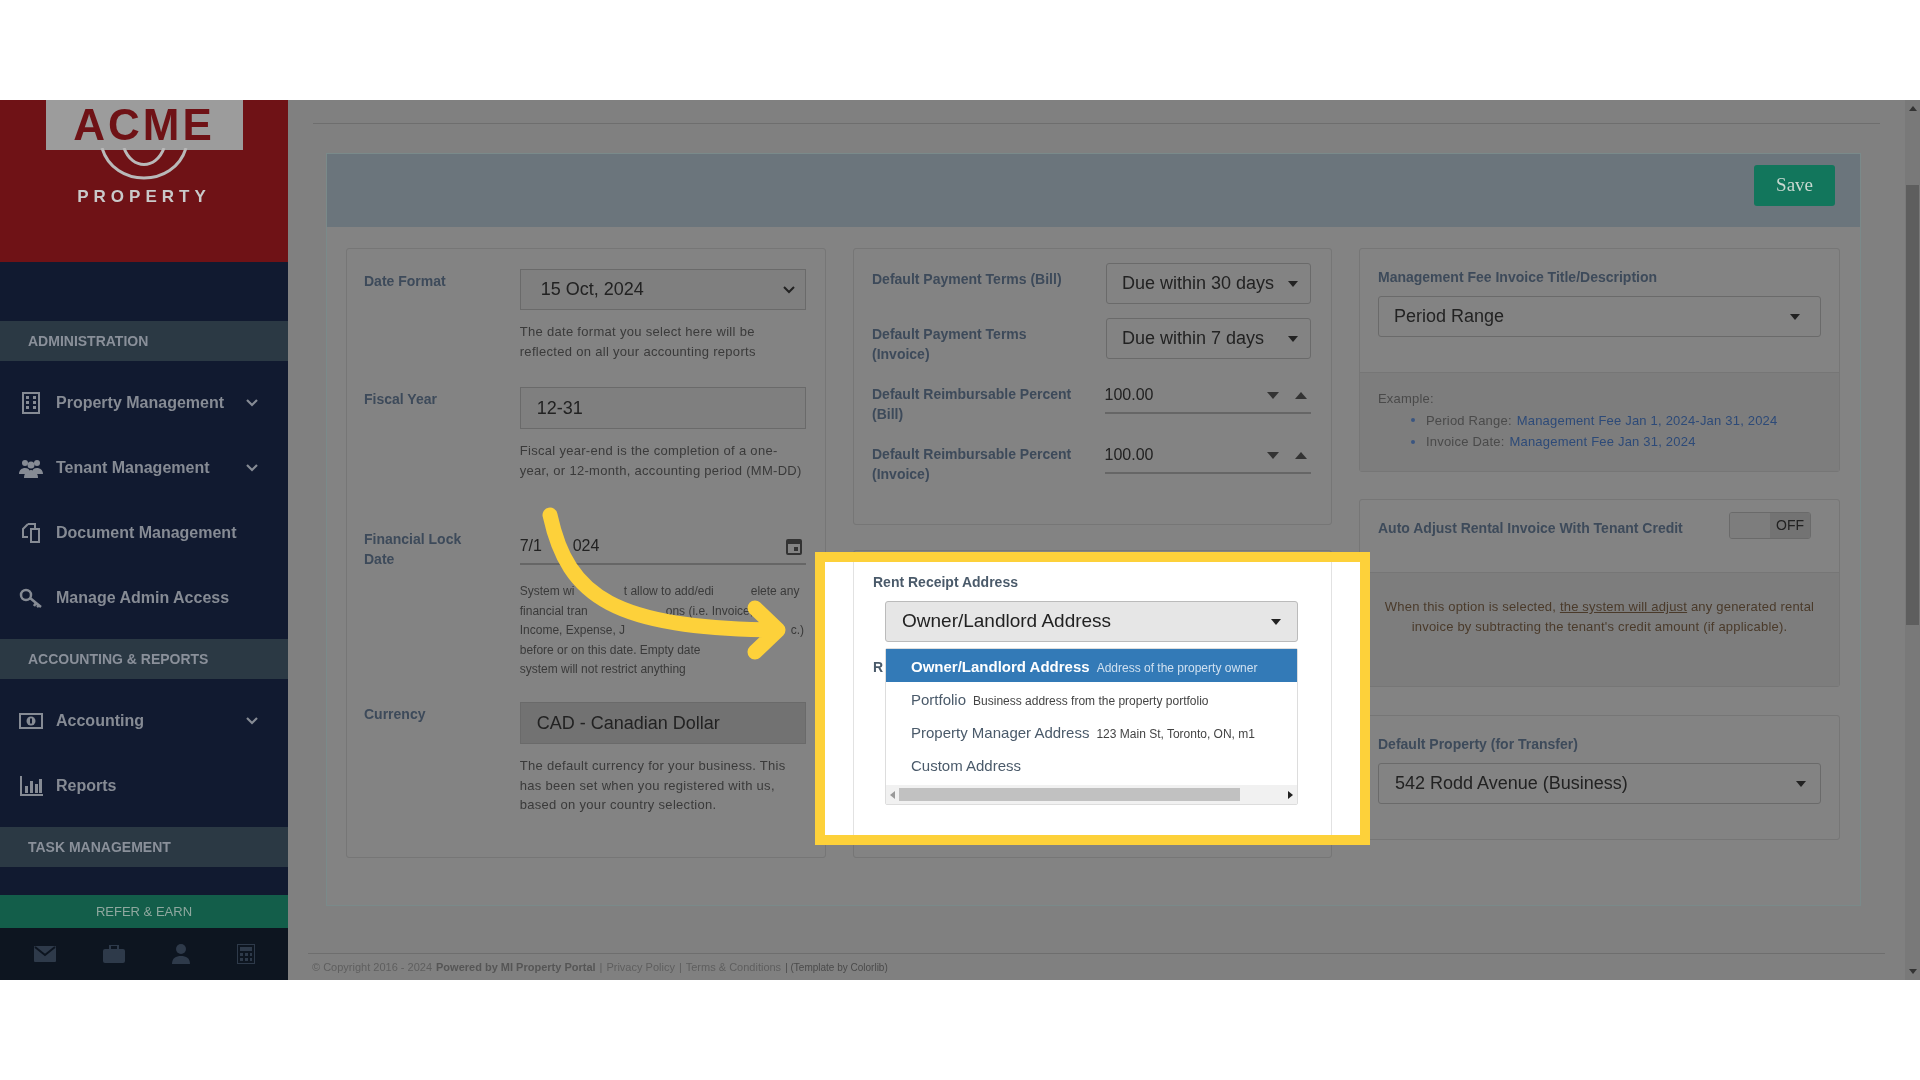 The width and height of the screenshot is (1920, 1080). I want to click on nav-item: Accounting, so click(144, 720).